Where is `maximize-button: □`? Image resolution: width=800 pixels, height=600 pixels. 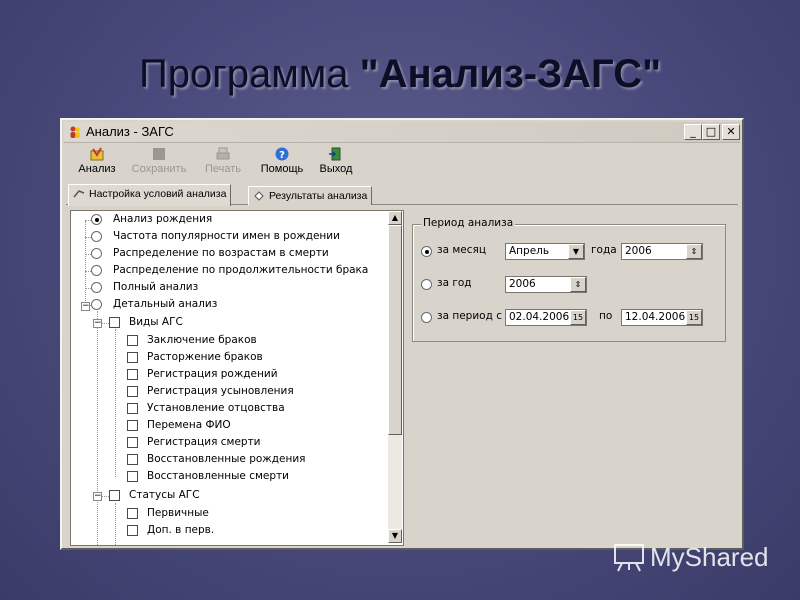 maximize-button: □ is located at coordinates (711, 132).